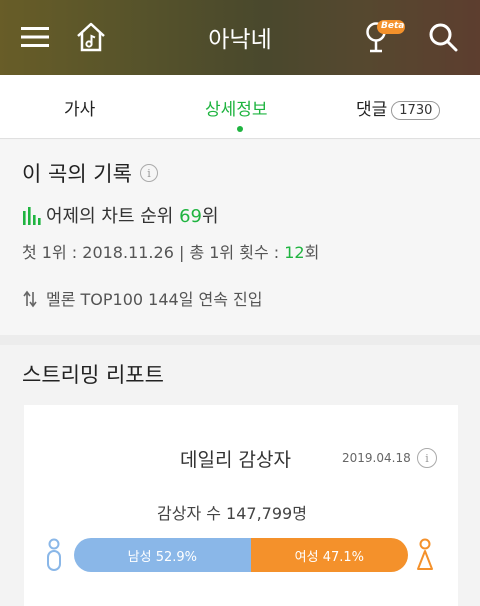  What do you see at coordinates (329, 555) in the screenshot?
I see `female-ratio-segment: 여성 47.1%` at bounding box center [329, 555].